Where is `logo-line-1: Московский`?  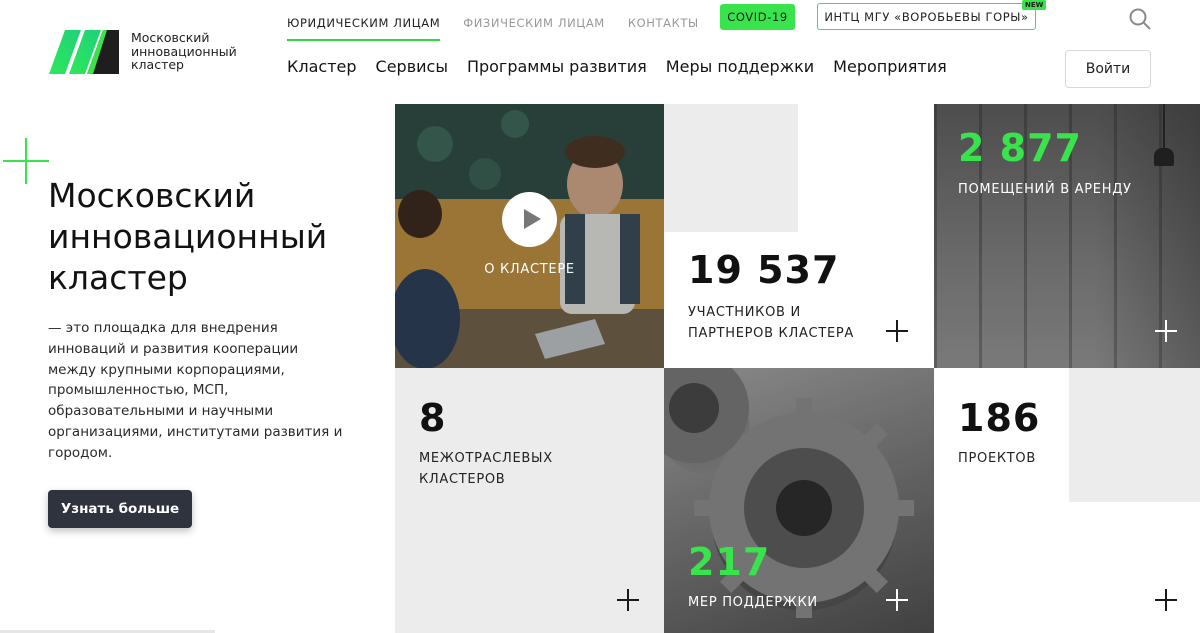 logo-line-1: Московский is located at coordinates (170, 37).